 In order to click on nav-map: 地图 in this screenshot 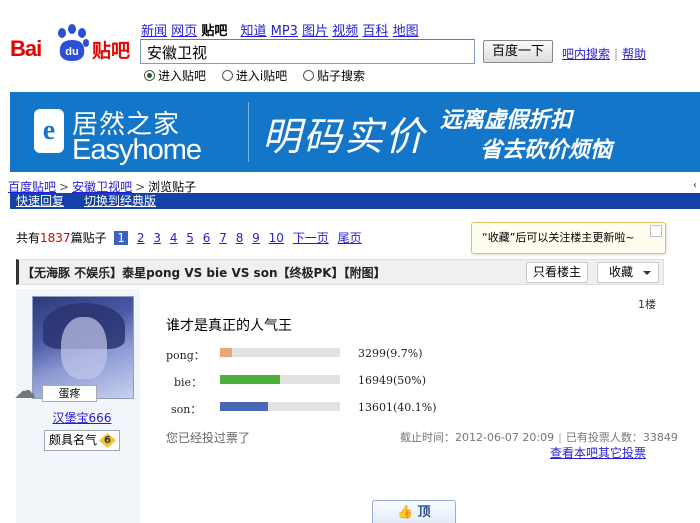, I will do `click(406, 31)`.